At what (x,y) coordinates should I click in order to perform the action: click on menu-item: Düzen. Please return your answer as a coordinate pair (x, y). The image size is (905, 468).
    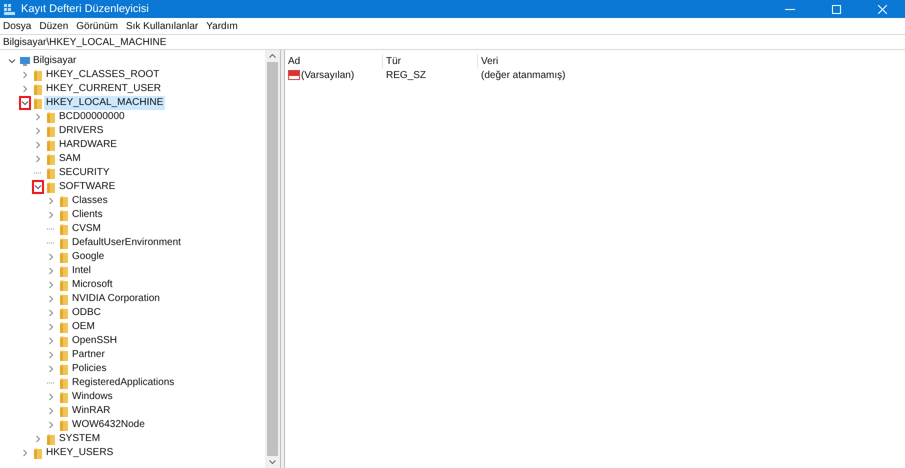
    Looking at the image, I should click on (53, 26).